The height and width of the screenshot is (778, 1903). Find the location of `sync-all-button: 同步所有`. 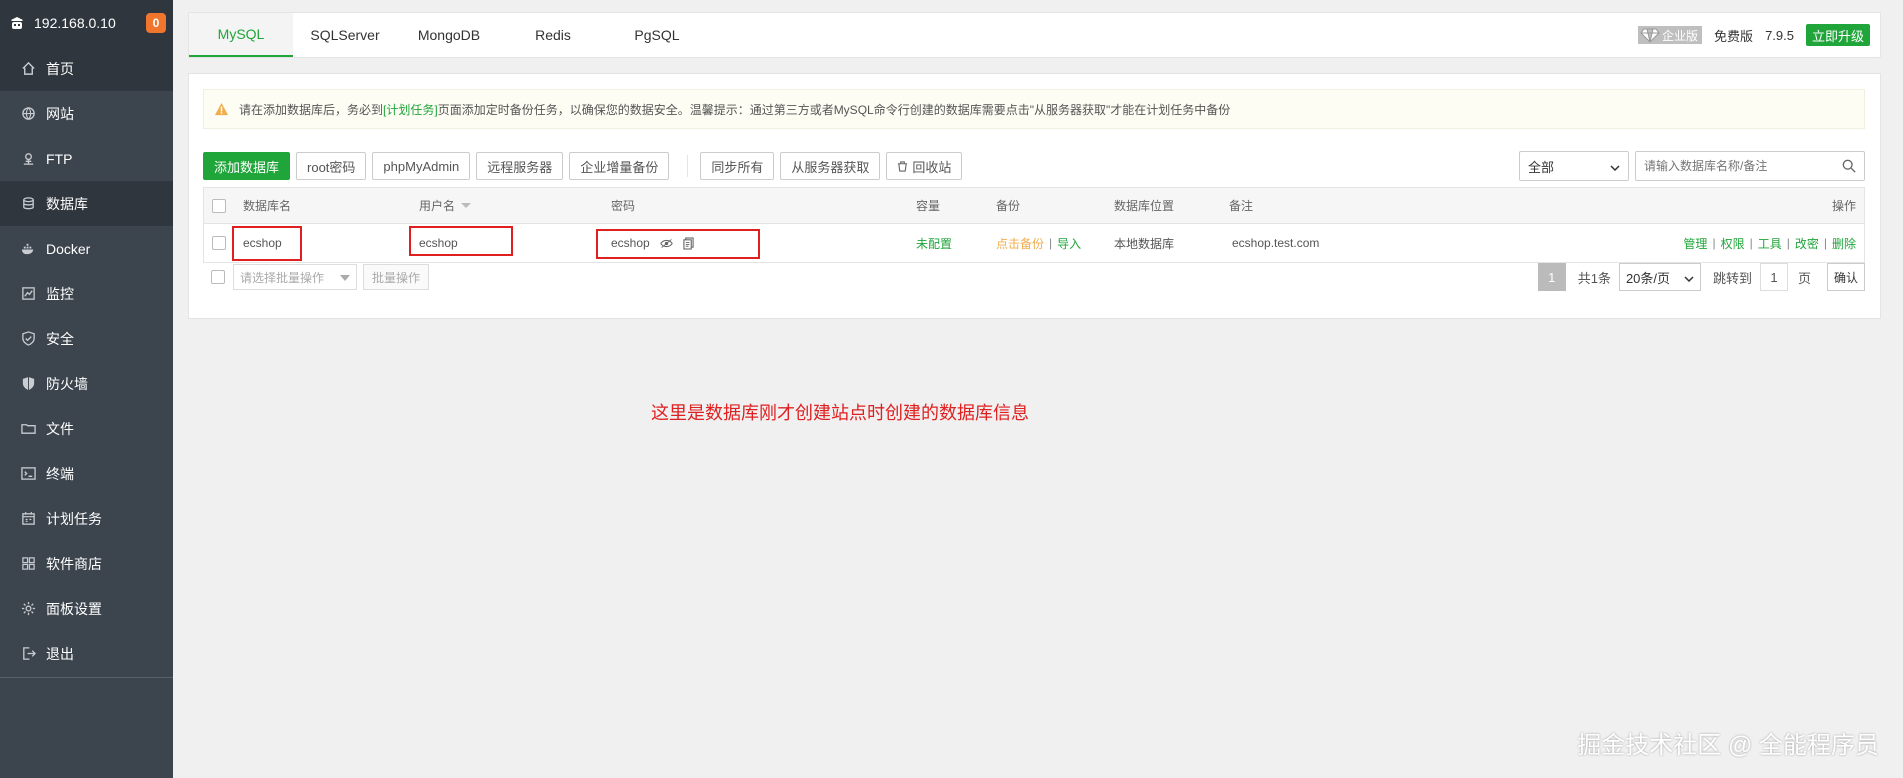

sync-all-button: 同步所有 is located at coordinates (737, 166).